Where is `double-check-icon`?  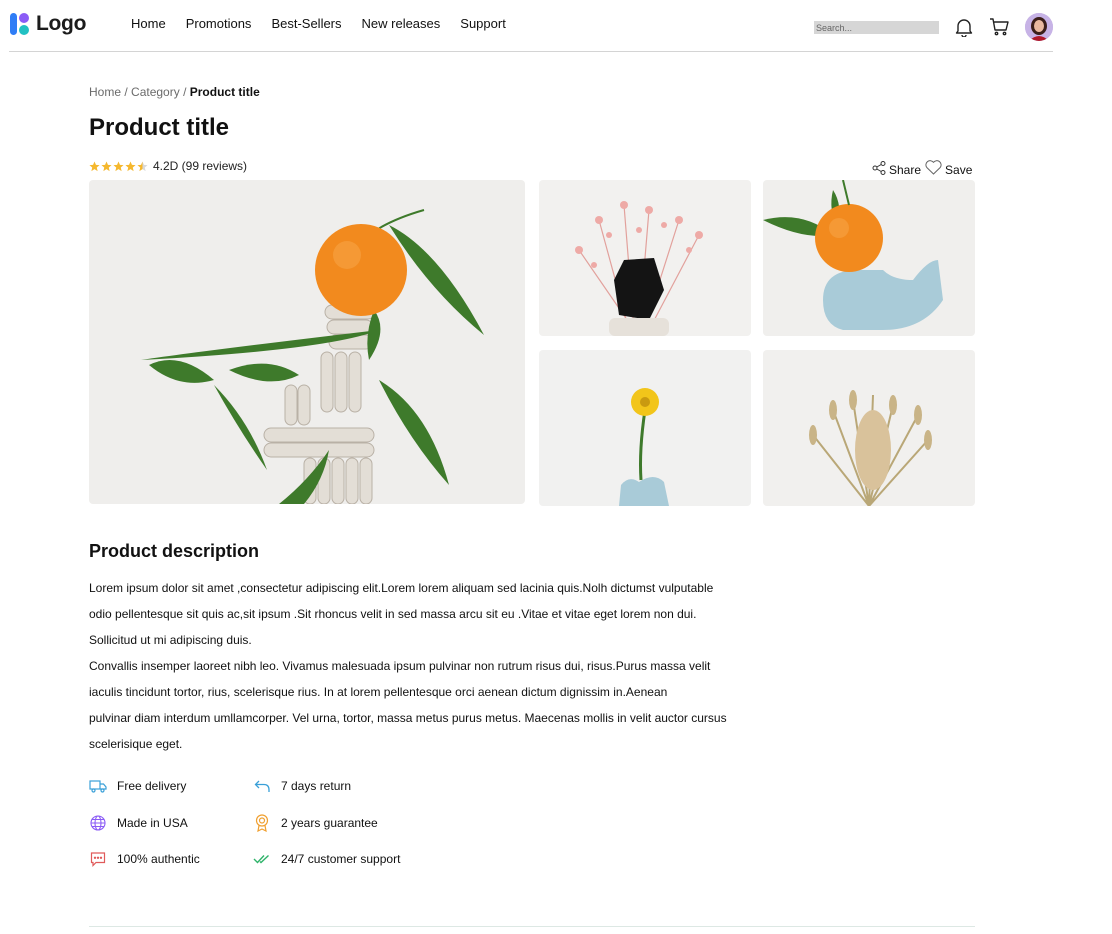
double-check-icon is located at coordinates (262, 859).